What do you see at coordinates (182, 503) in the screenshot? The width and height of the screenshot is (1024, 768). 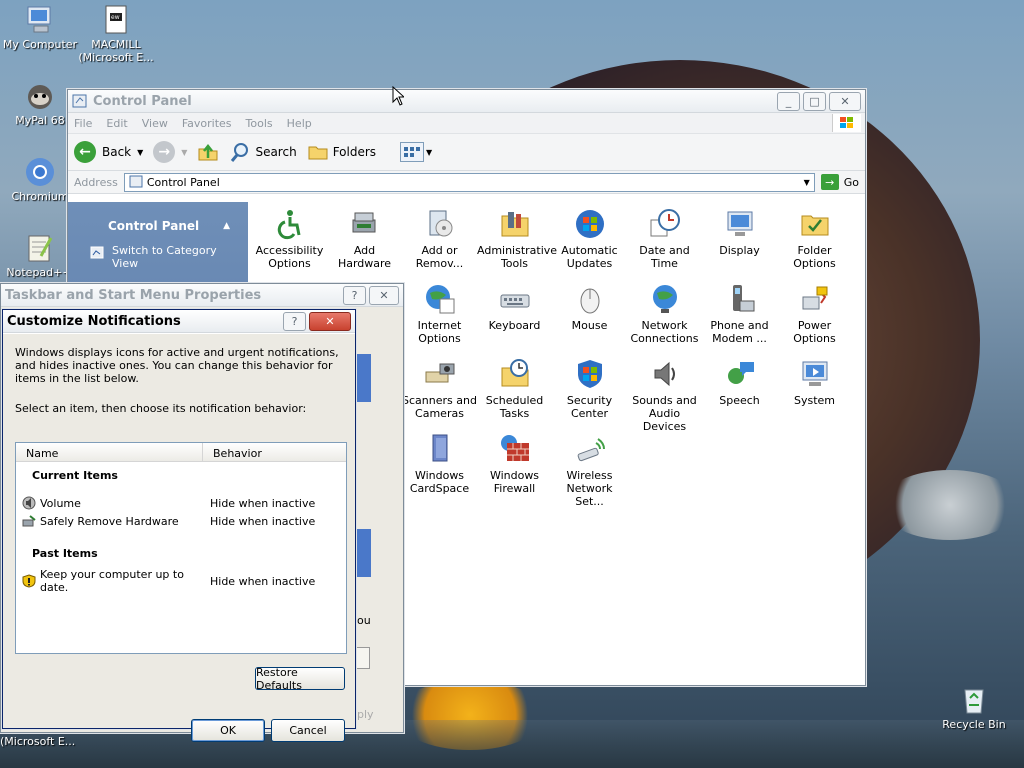 I see `list-item: Volume Hide when inactive` at bounding box center [182, 503].